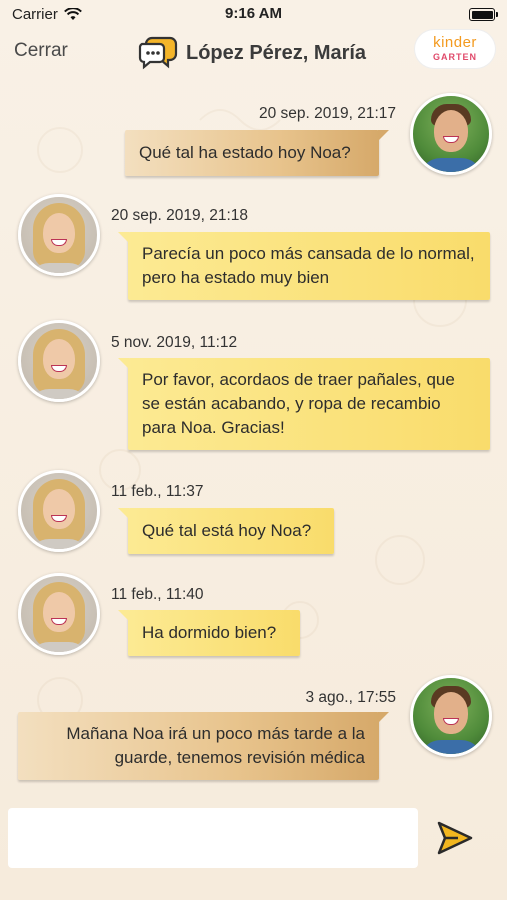 The width and height of the screenshot is (507, 900). What do you see at coordinates (455, 838) in the screenshot?
I see `send-icon` at bounding box center [455, 838].